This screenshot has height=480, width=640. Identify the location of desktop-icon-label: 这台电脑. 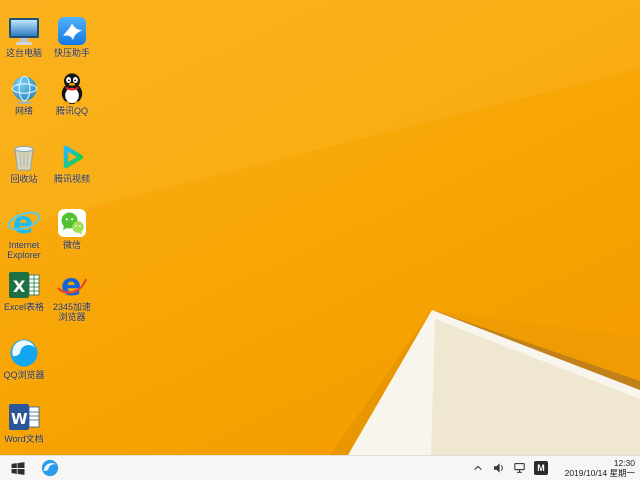
(23, 53).